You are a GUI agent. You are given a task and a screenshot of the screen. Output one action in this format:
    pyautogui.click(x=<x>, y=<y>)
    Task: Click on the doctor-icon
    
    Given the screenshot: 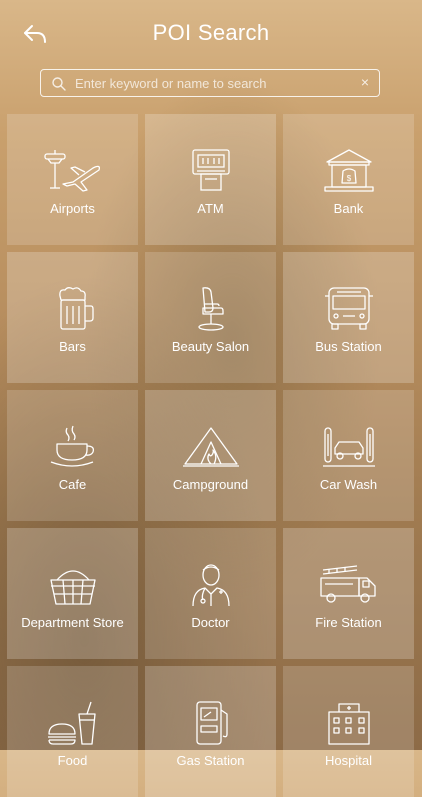 What is the action you would take?
    pyautogui.click(x=210, y=585)
    